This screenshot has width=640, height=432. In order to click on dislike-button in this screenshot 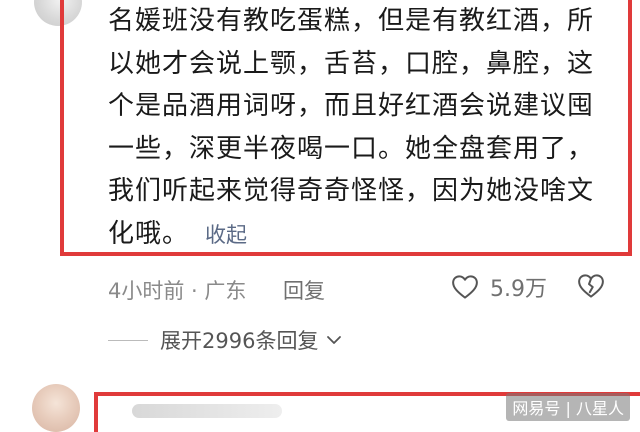, I will do `click(591, 288)`.